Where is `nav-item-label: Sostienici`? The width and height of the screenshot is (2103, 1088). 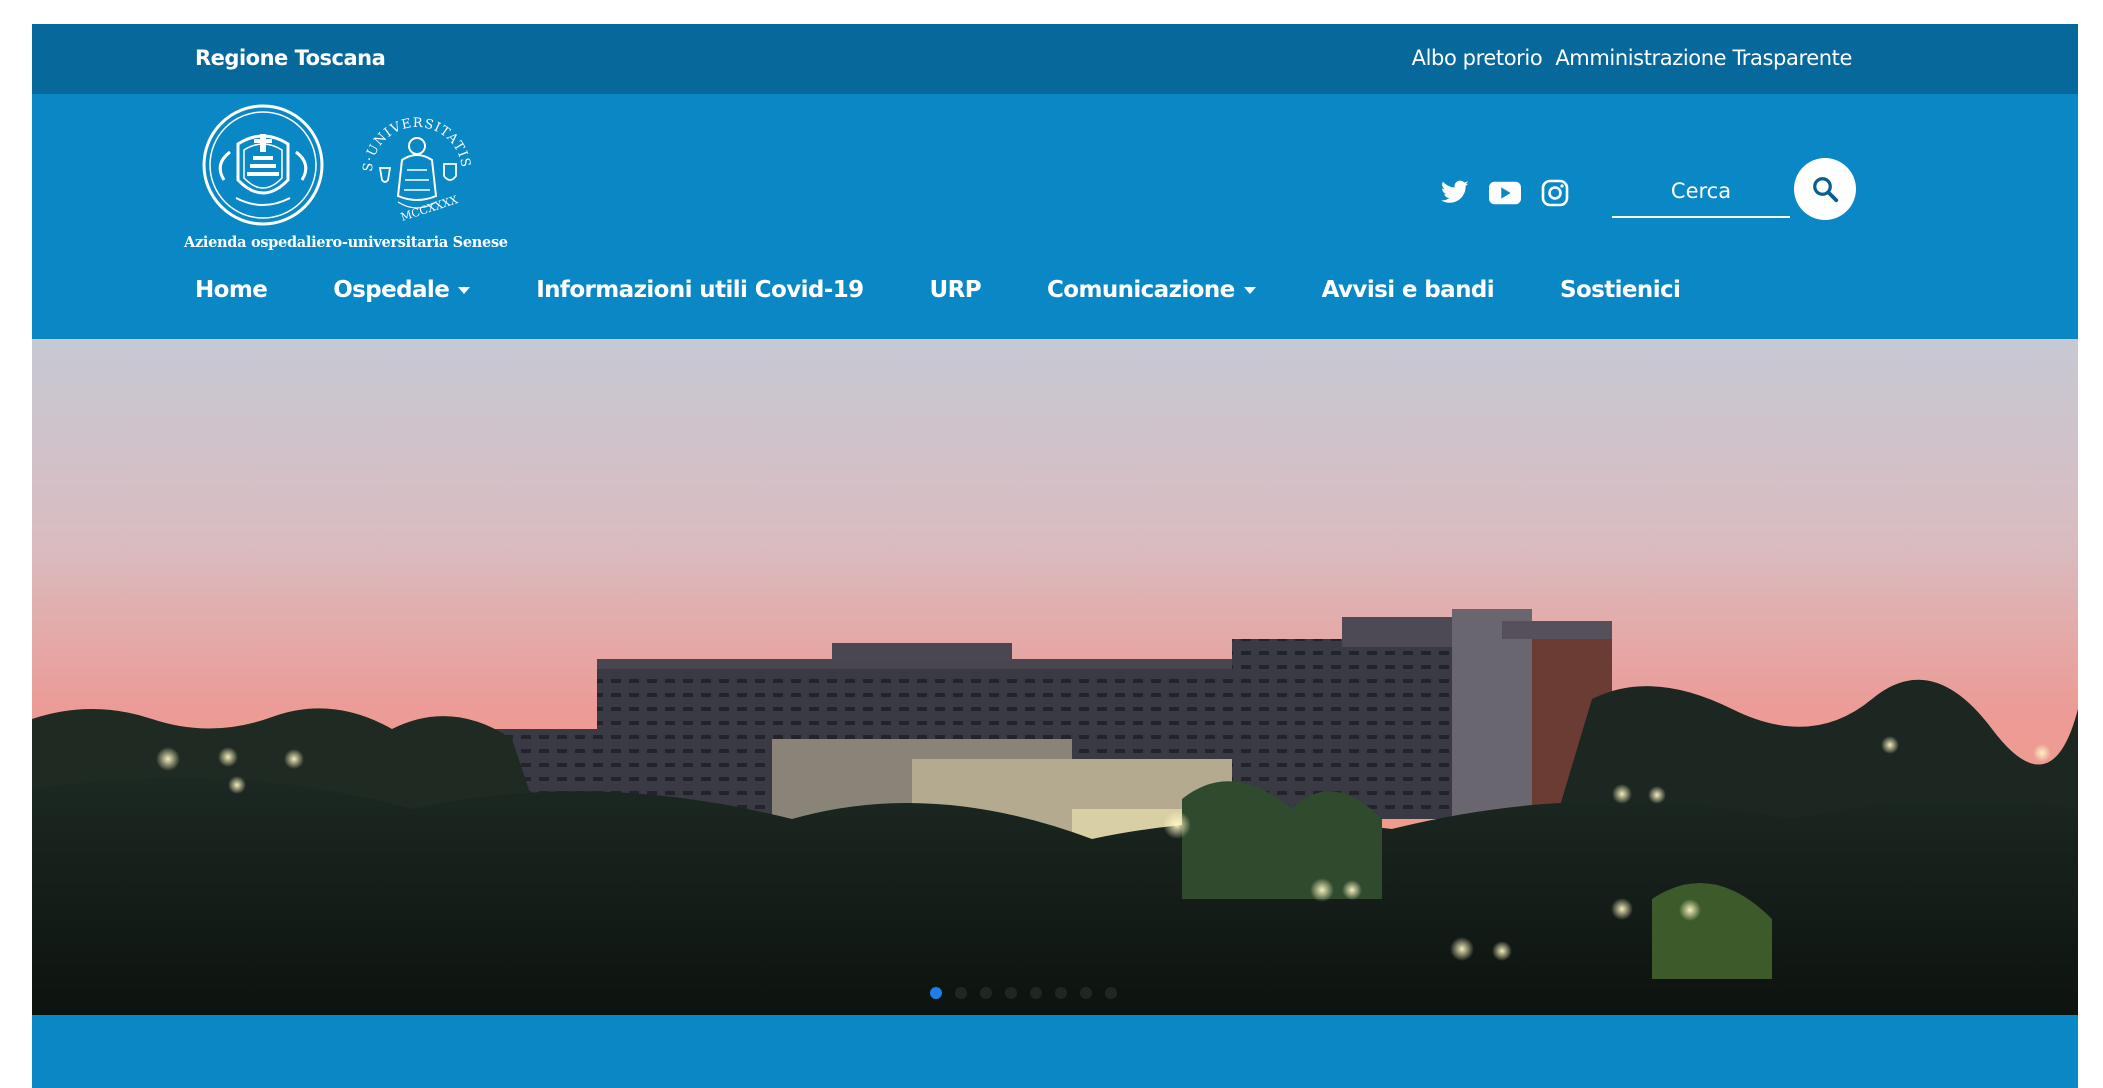 nav-item-label: Sostienici is located at coordinates (1620, 290).